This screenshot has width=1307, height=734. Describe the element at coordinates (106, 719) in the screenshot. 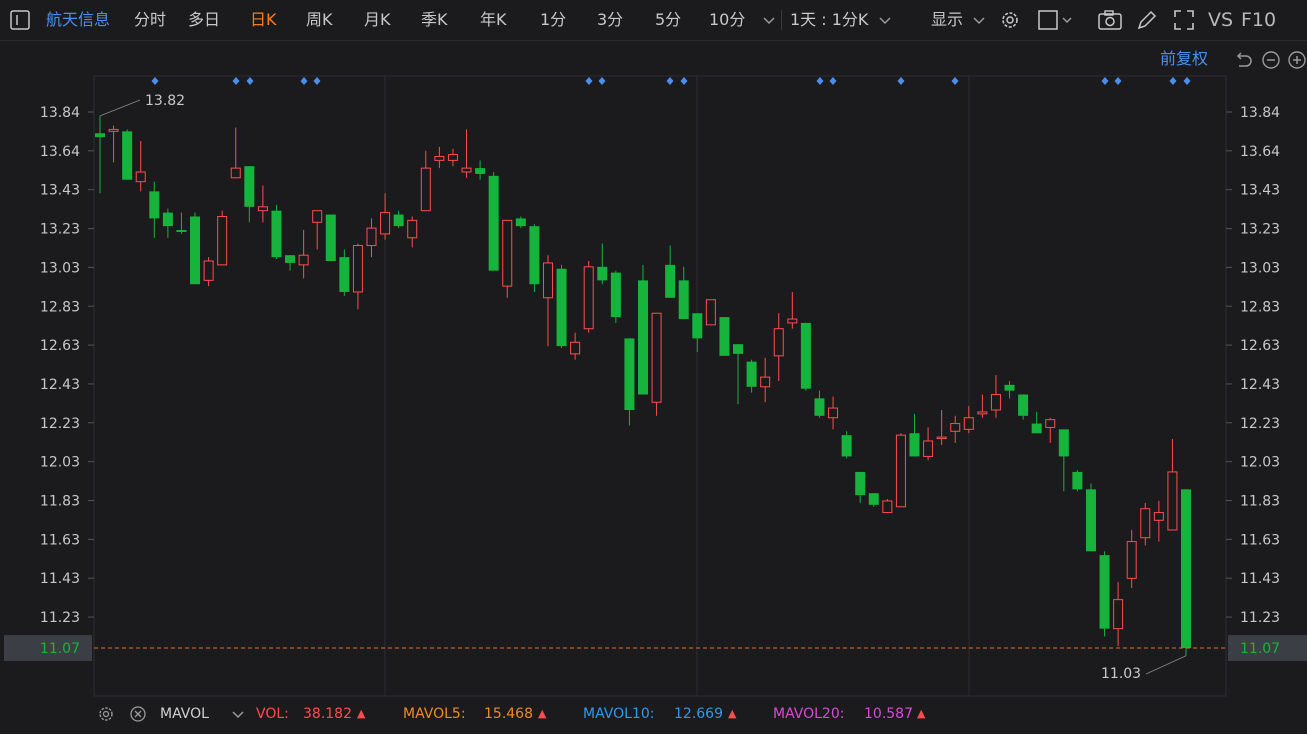

I see `settings-icon` at that location.